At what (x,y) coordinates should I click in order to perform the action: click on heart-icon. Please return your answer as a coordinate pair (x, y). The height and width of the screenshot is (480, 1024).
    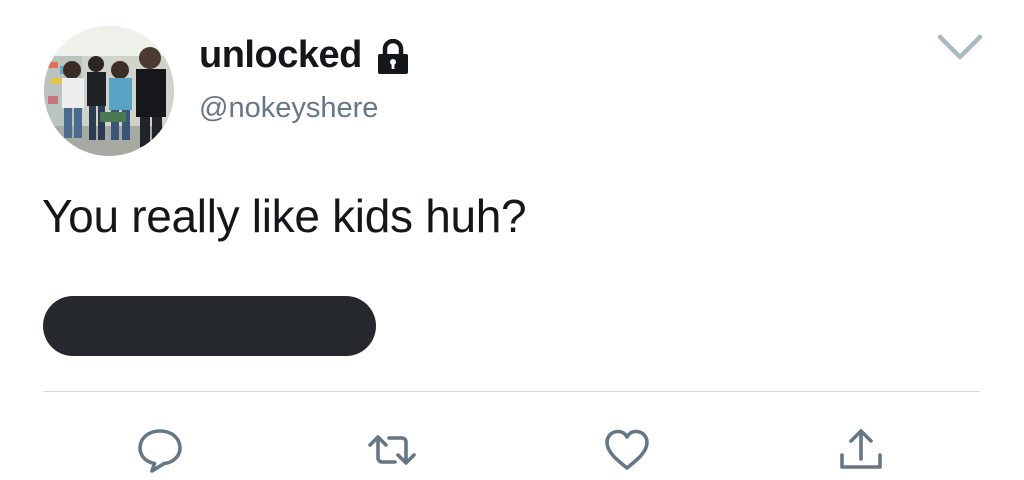
    Looking at the image, I should click on (627, 449).